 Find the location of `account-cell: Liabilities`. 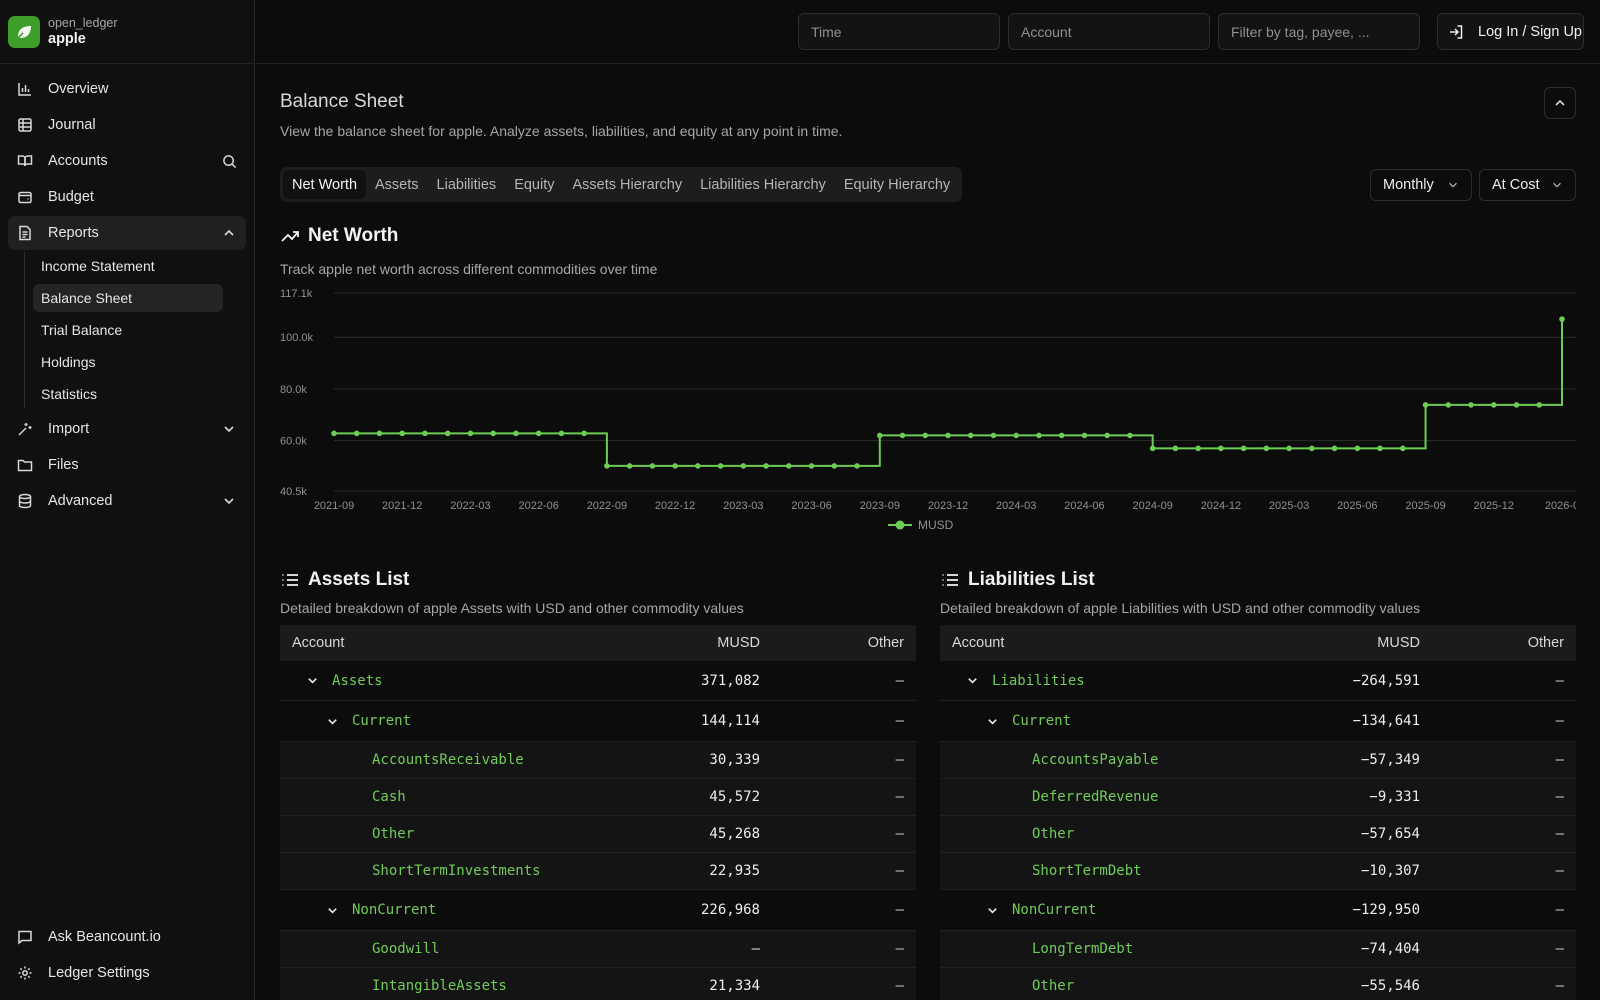

account-cell: Liabilities is located at coordinates (1103, 681).